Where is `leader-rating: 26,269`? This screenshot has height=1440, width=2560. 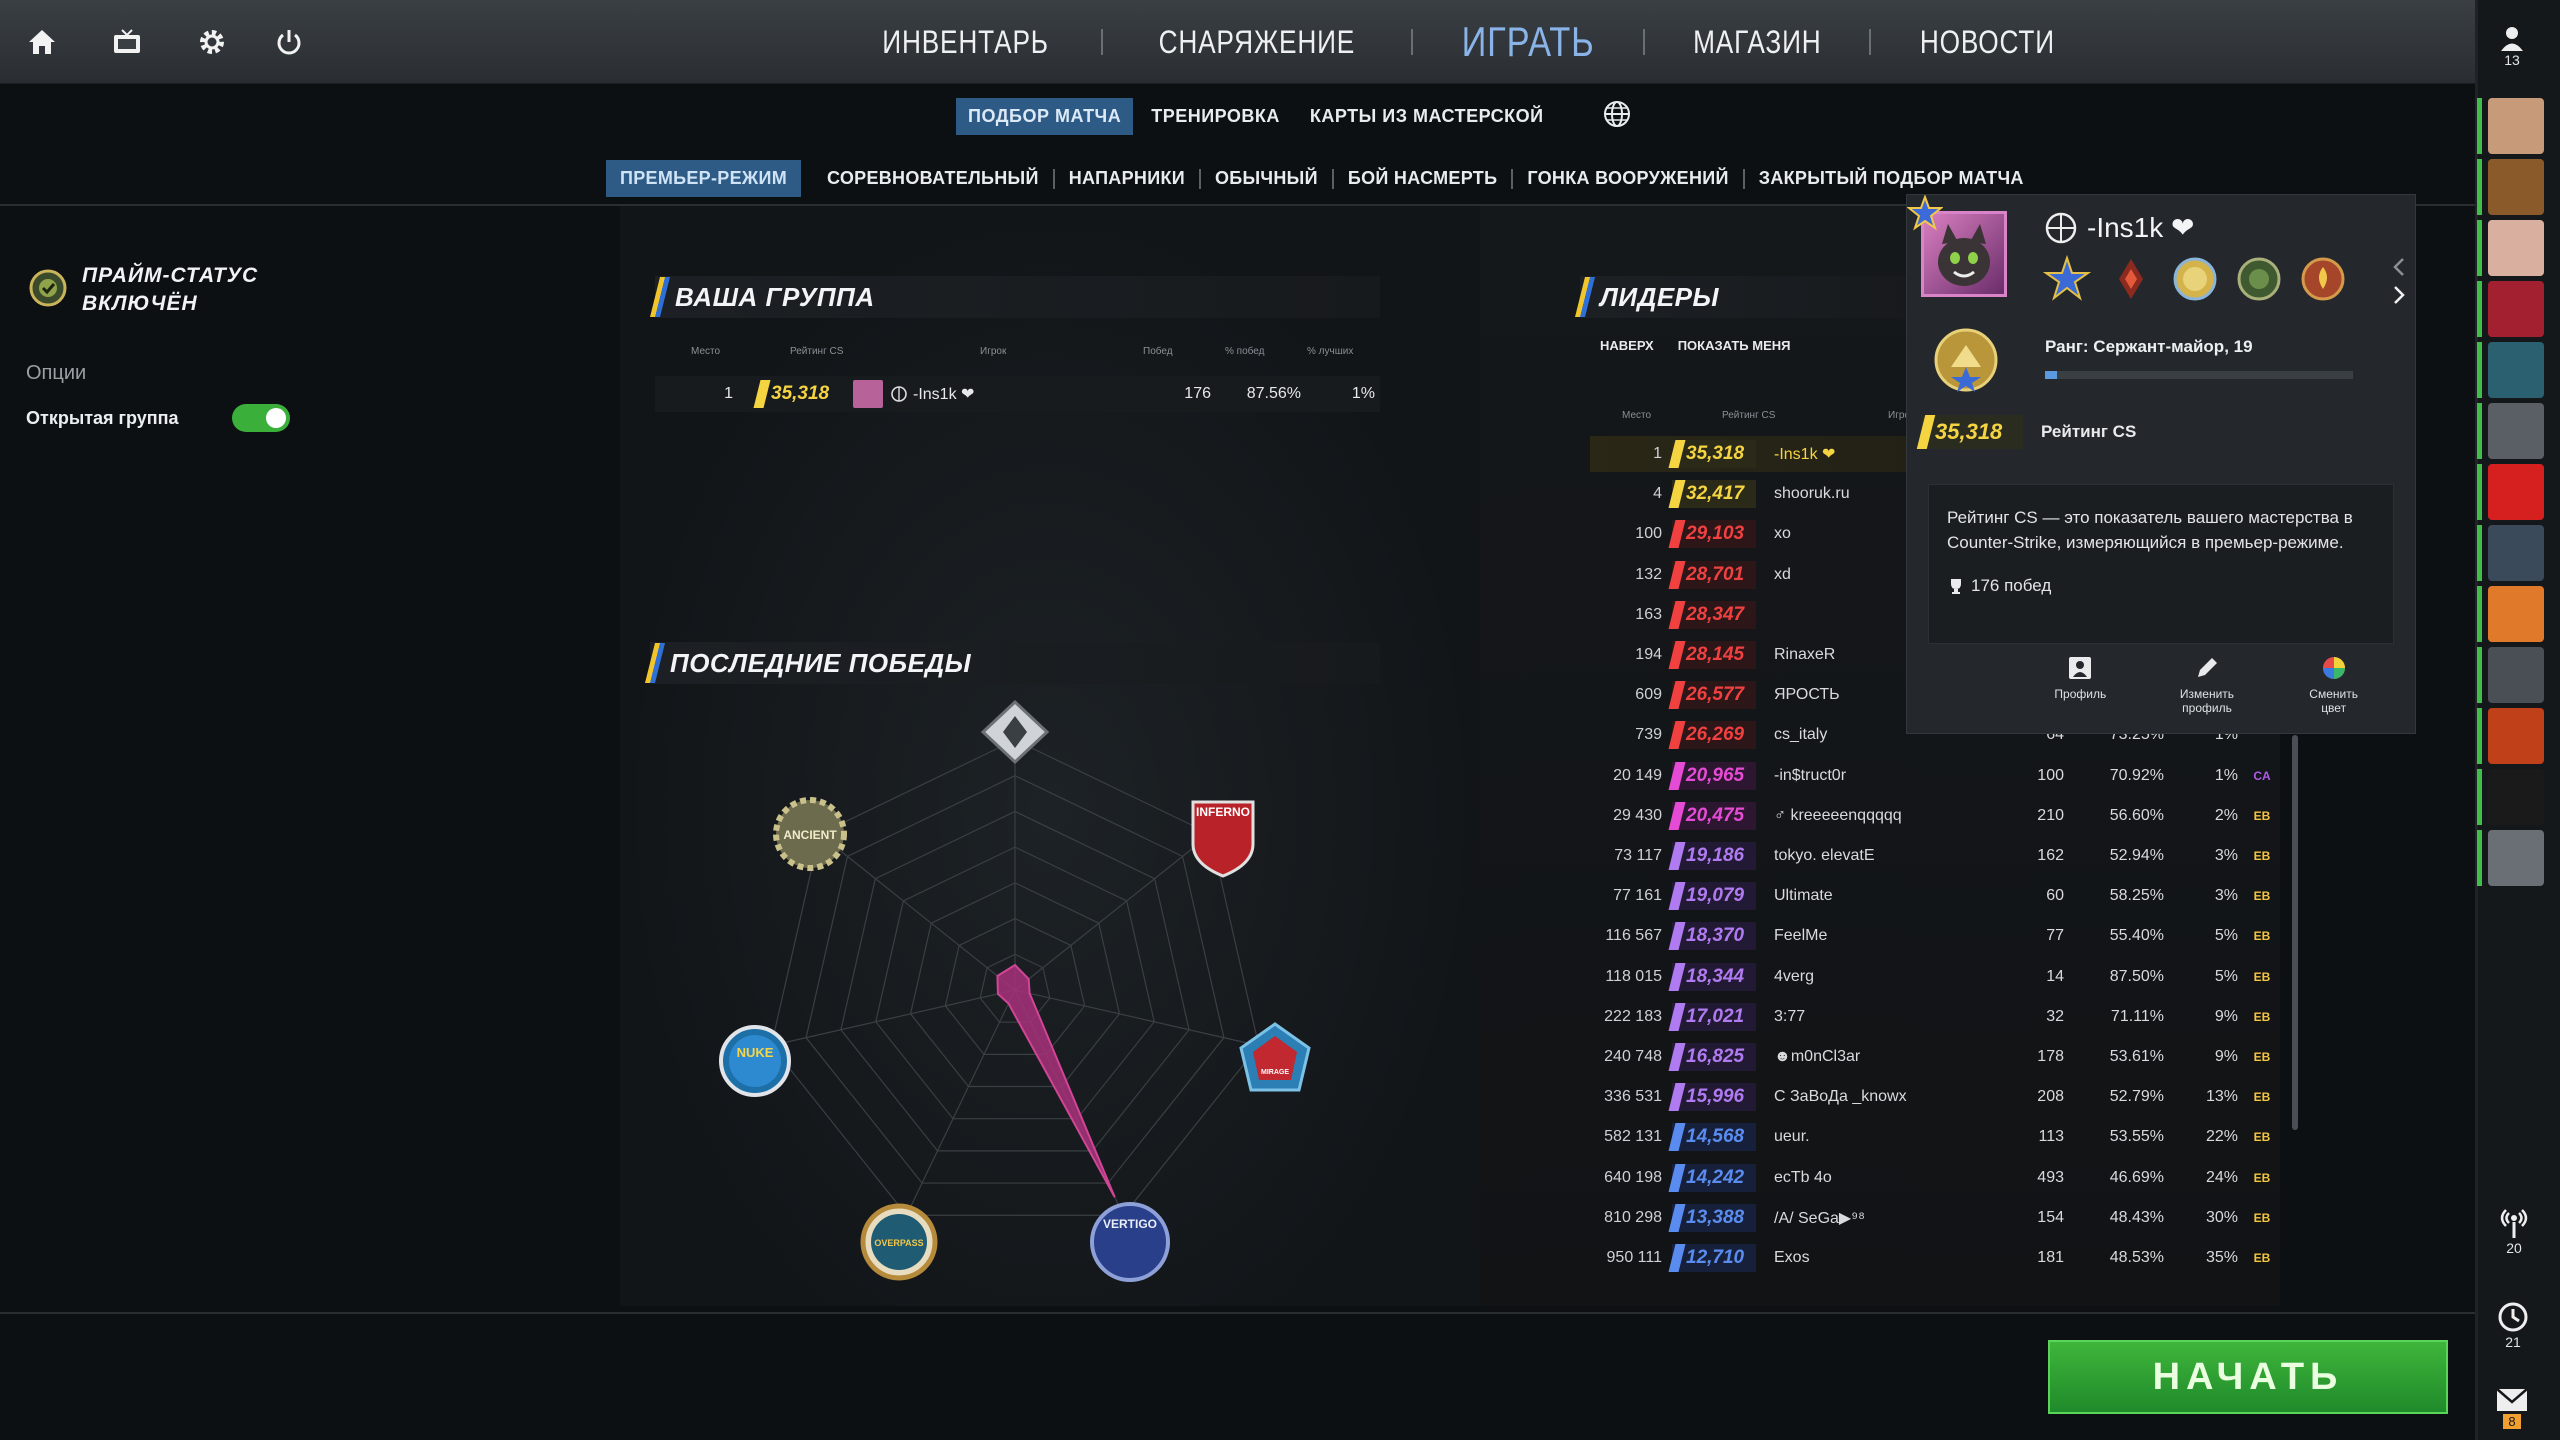 leader-rating: 26,269 is located at coordinates (1712, 735).